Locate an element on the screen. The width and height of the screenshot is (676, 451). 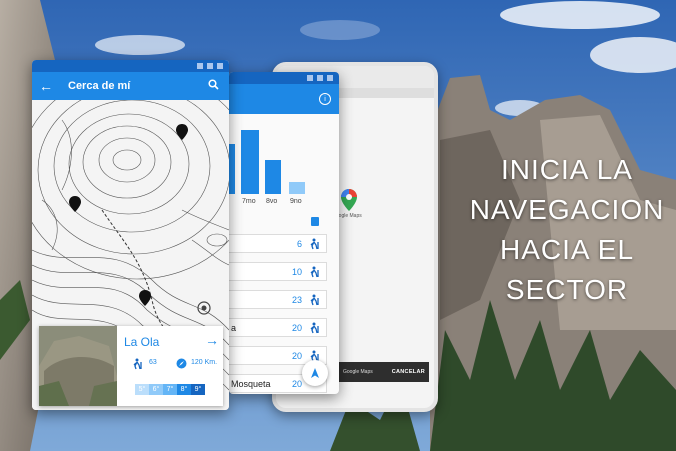
navigation-arrow-icon is located at coordinates (315, 373).